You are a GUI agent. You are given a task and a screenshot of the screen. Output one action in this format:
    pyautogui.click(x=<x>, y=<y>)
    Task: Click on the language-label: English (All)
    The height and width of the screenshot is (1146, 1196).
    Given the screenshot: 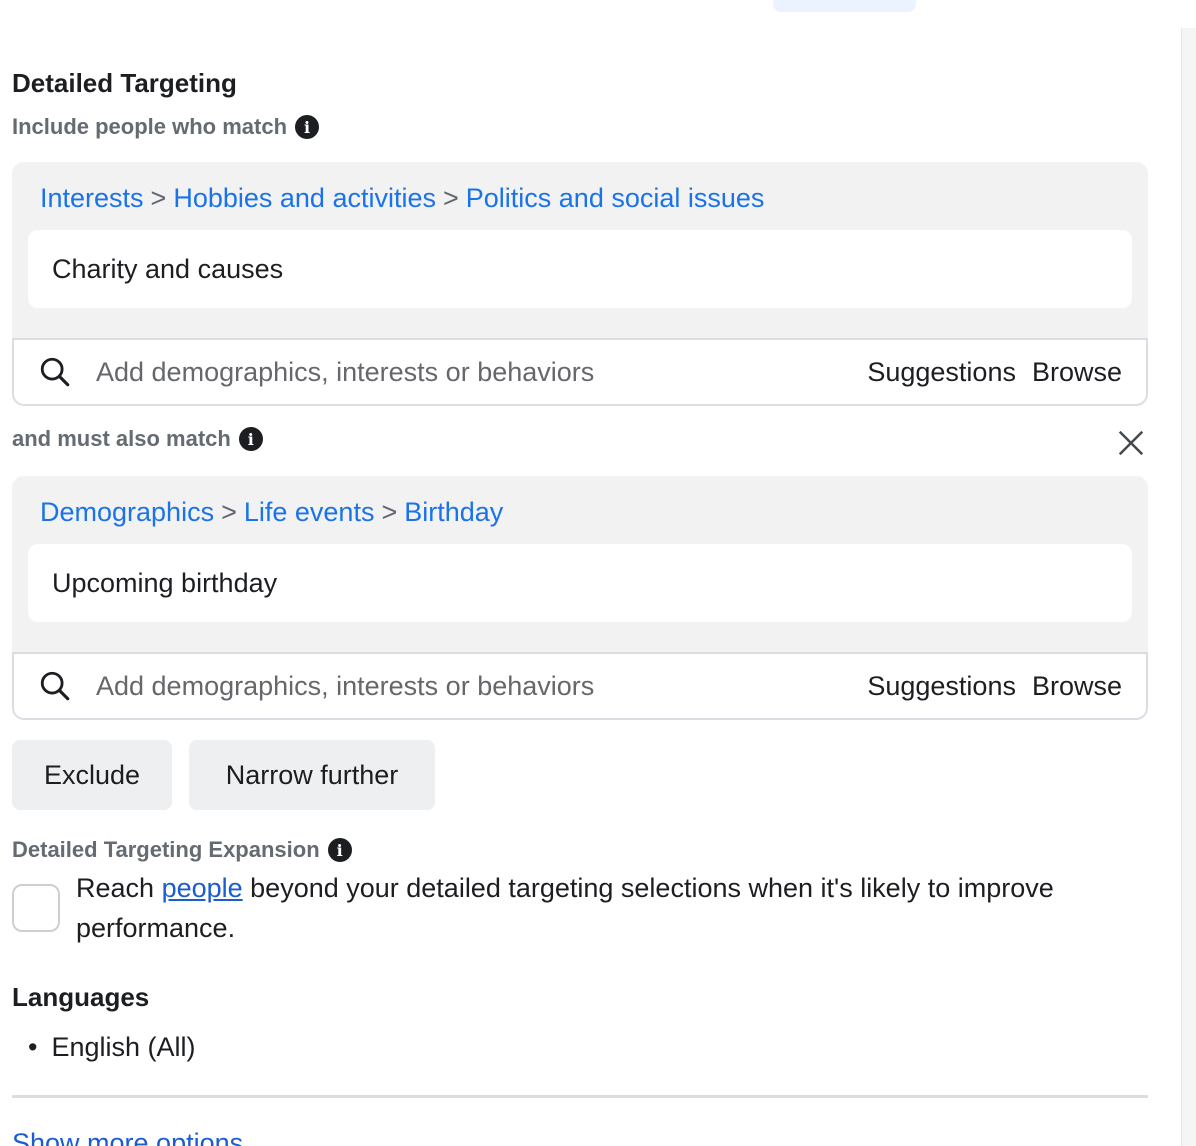 What is the action you would take?
    pyautogui.click(x=123, y=1047)
    